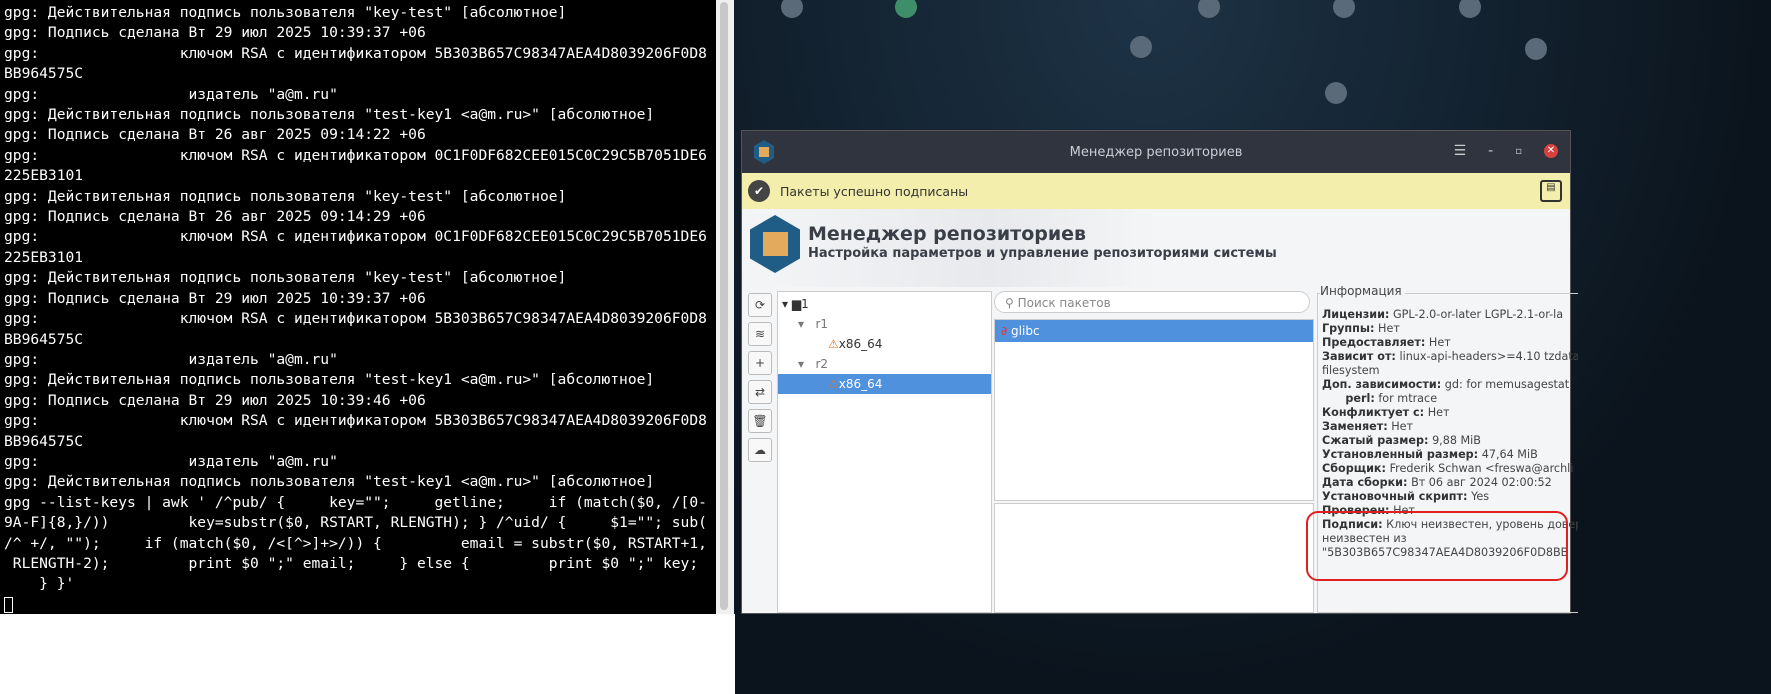 This screenshot has width=1771, height=694. Describe the element at coordinates (1551, 191) in the screenshot. I see `save-icon: ▤` at that location.